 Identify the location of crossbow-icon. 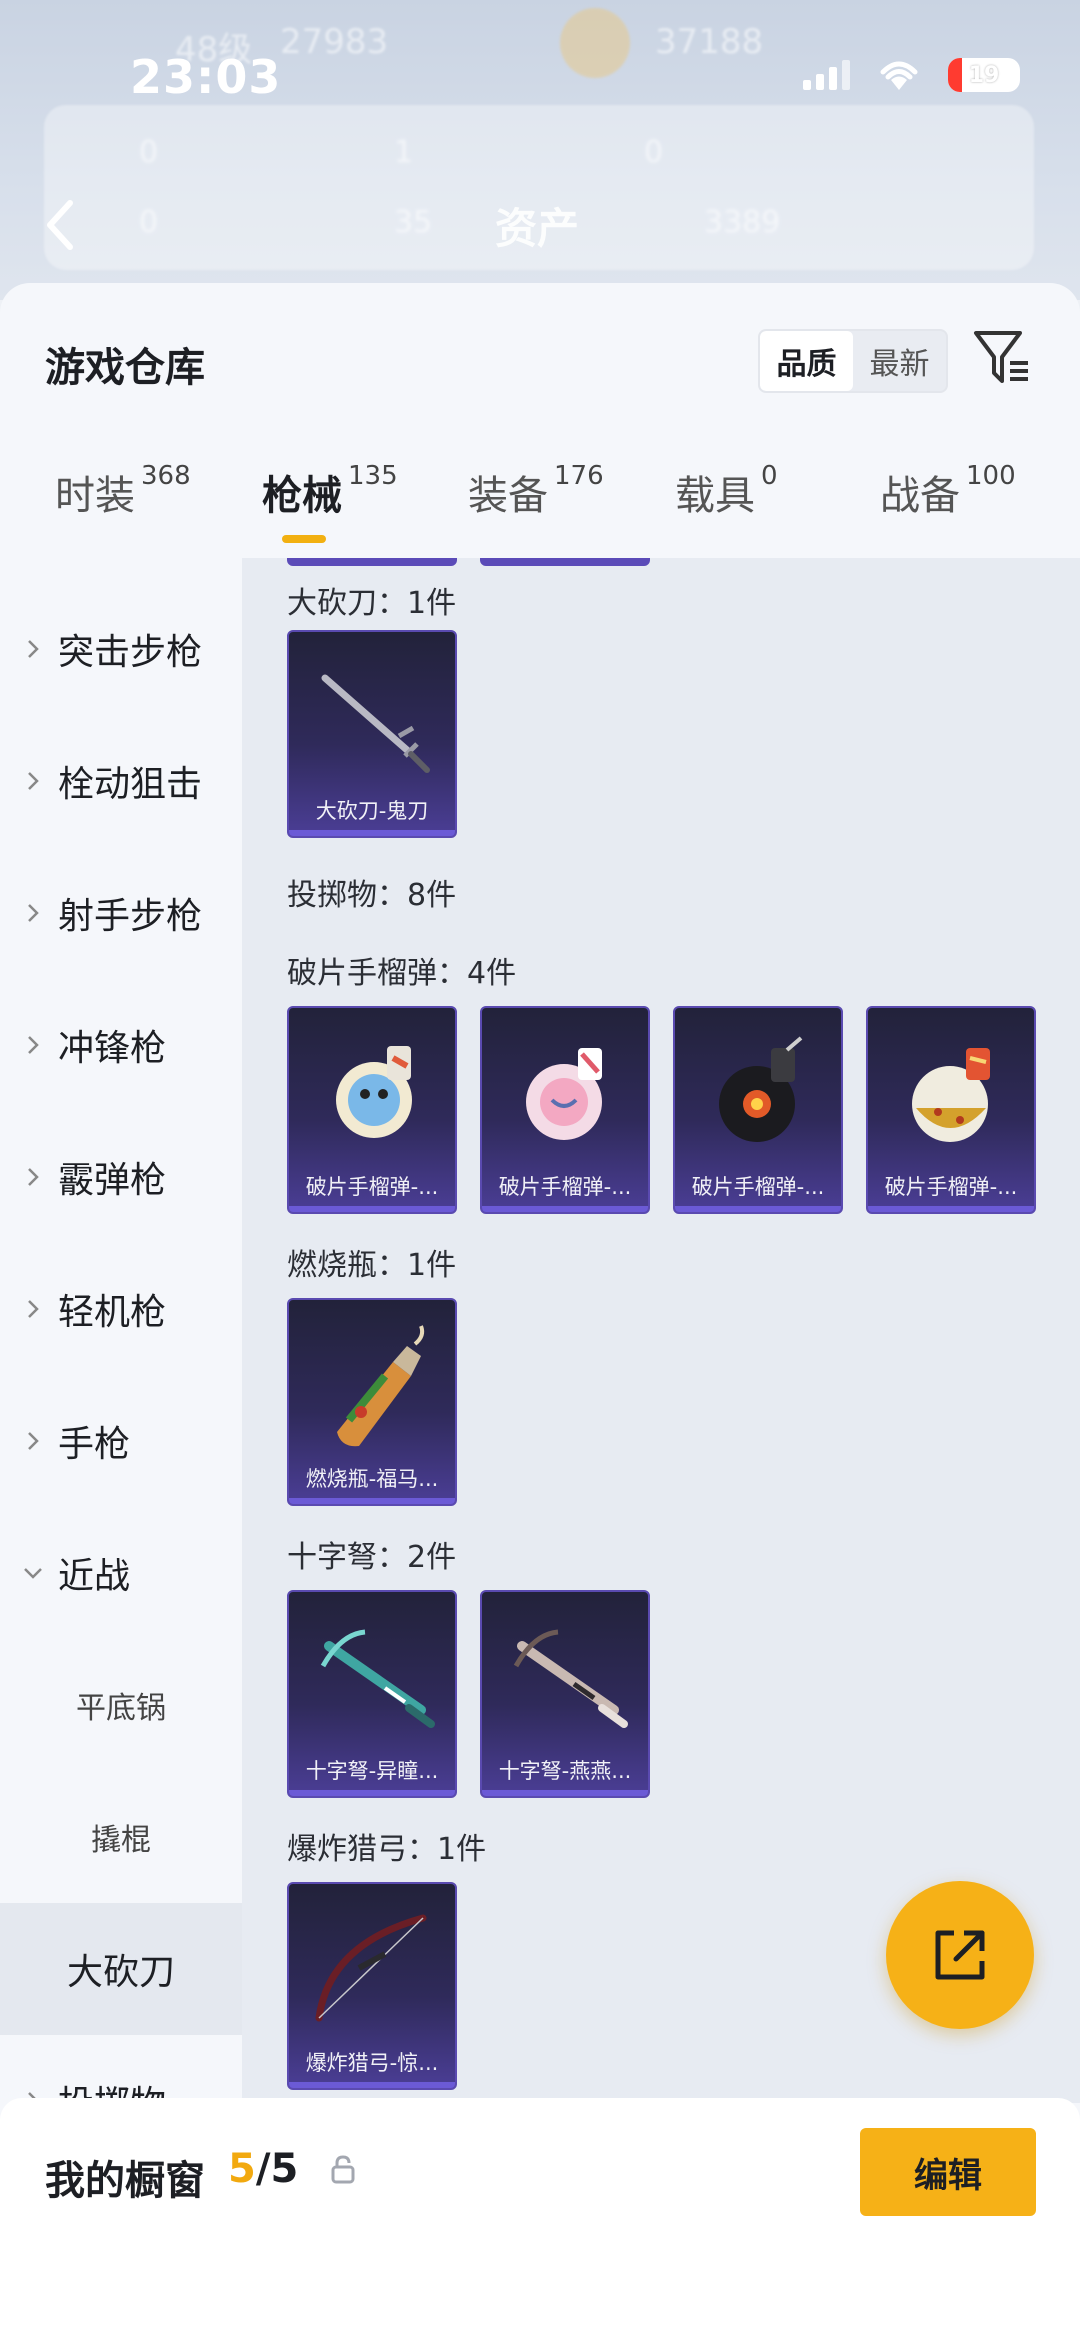
(570, 1678).